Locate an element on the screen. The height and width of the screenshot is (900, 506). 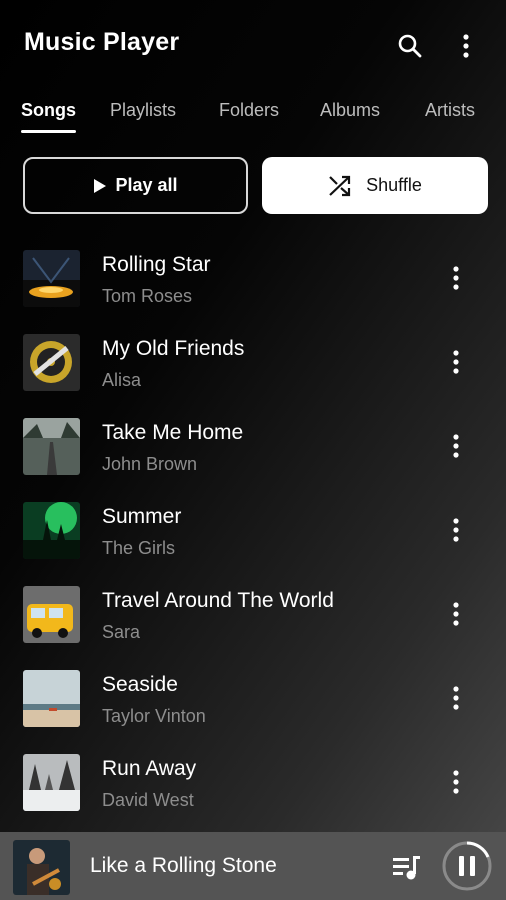
tab-artists: Artists is located at coordinates (450, 110).